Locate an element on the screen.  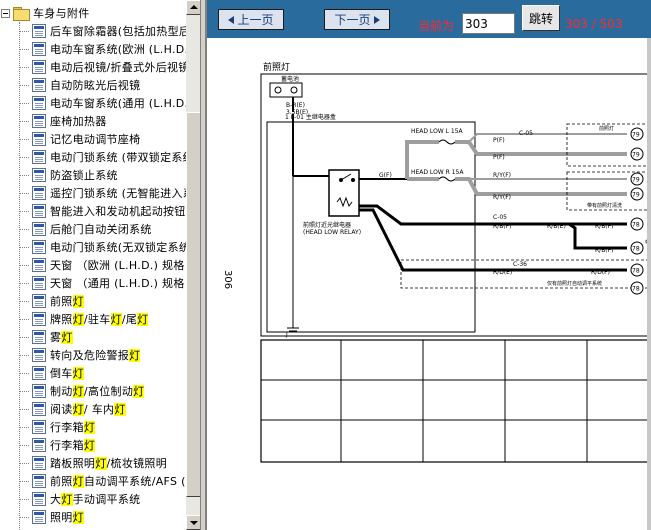
tree-item-label: 阅读灯/ 车内灯 is located at coordinates (88, 409).